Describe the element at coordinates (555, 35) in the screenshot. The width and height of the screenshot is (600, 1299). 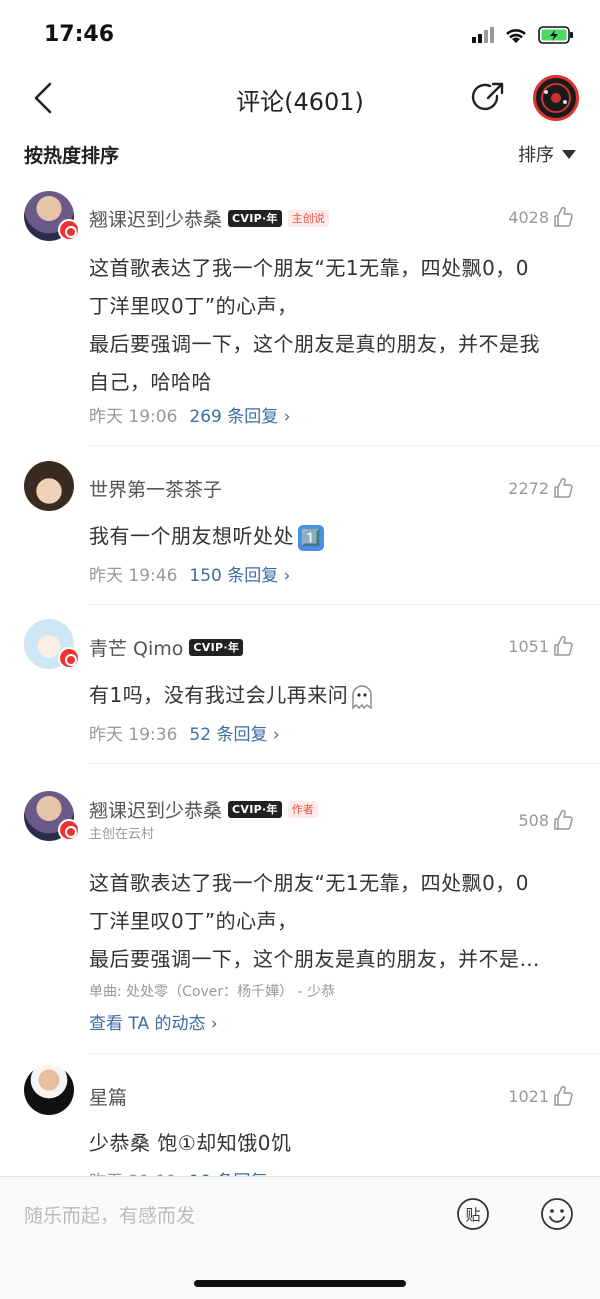
I see `battery-icon` at that location.